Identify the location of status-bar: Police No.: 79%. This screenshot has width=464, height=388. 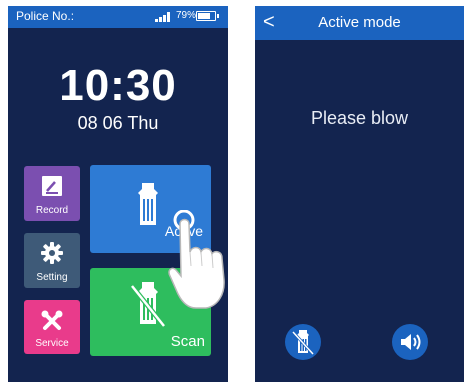
(118, 17).